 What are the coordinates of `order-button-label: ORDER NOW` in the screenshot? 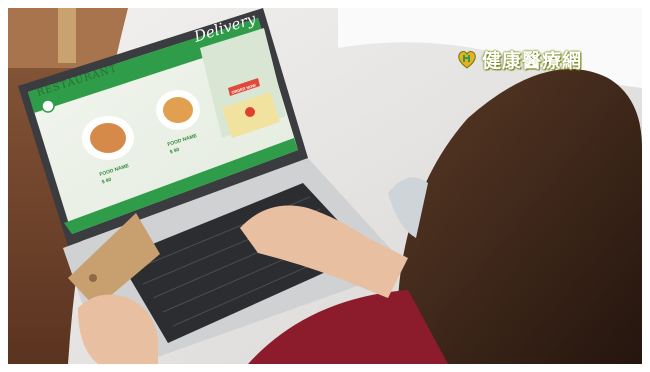 It's located at (244, 89).